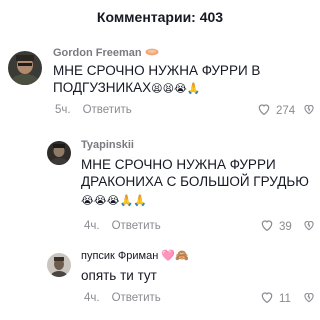 The image size is (320, 320). I want to click on comments-count-title: Комментарии: 403, so click(160, 17).